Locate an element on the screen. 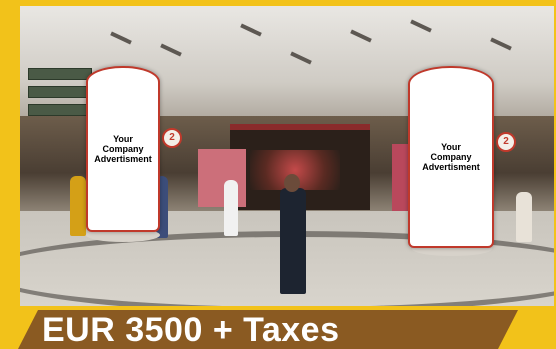  wall-ad-left is located at coordinates (222, 178).